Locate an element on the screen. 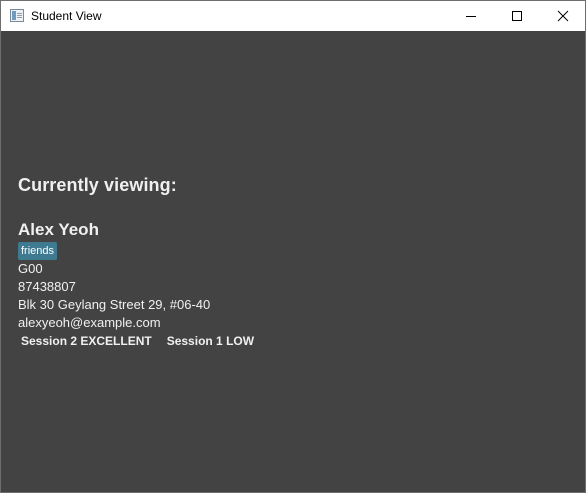  maximize-button is located at coordinates (517, 16).